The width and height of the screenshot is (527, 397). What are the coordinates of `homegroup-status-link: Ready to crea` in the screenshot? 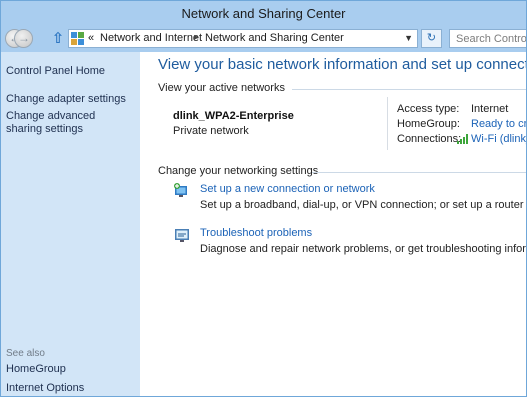 It's located at (498, 124).